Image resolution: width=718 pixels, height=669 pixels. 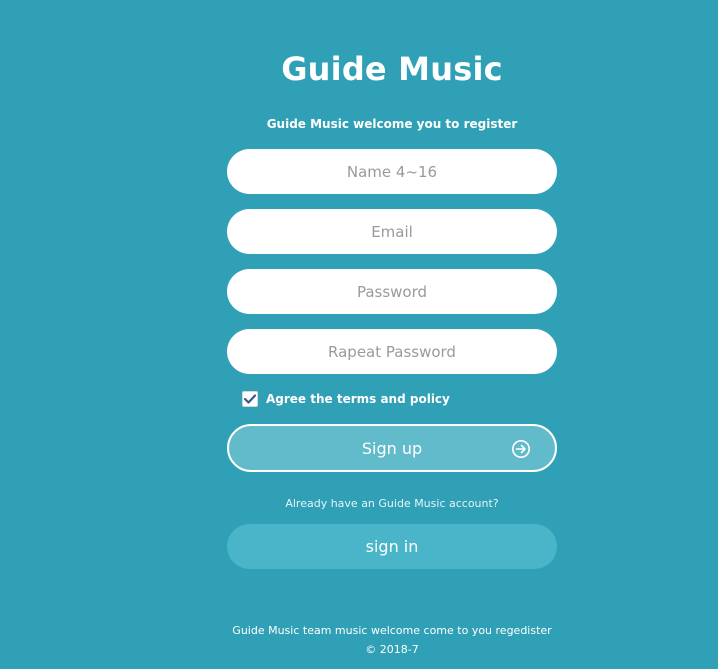 I want to click on agree-terms-checkbox, so click(x=250, y=399).